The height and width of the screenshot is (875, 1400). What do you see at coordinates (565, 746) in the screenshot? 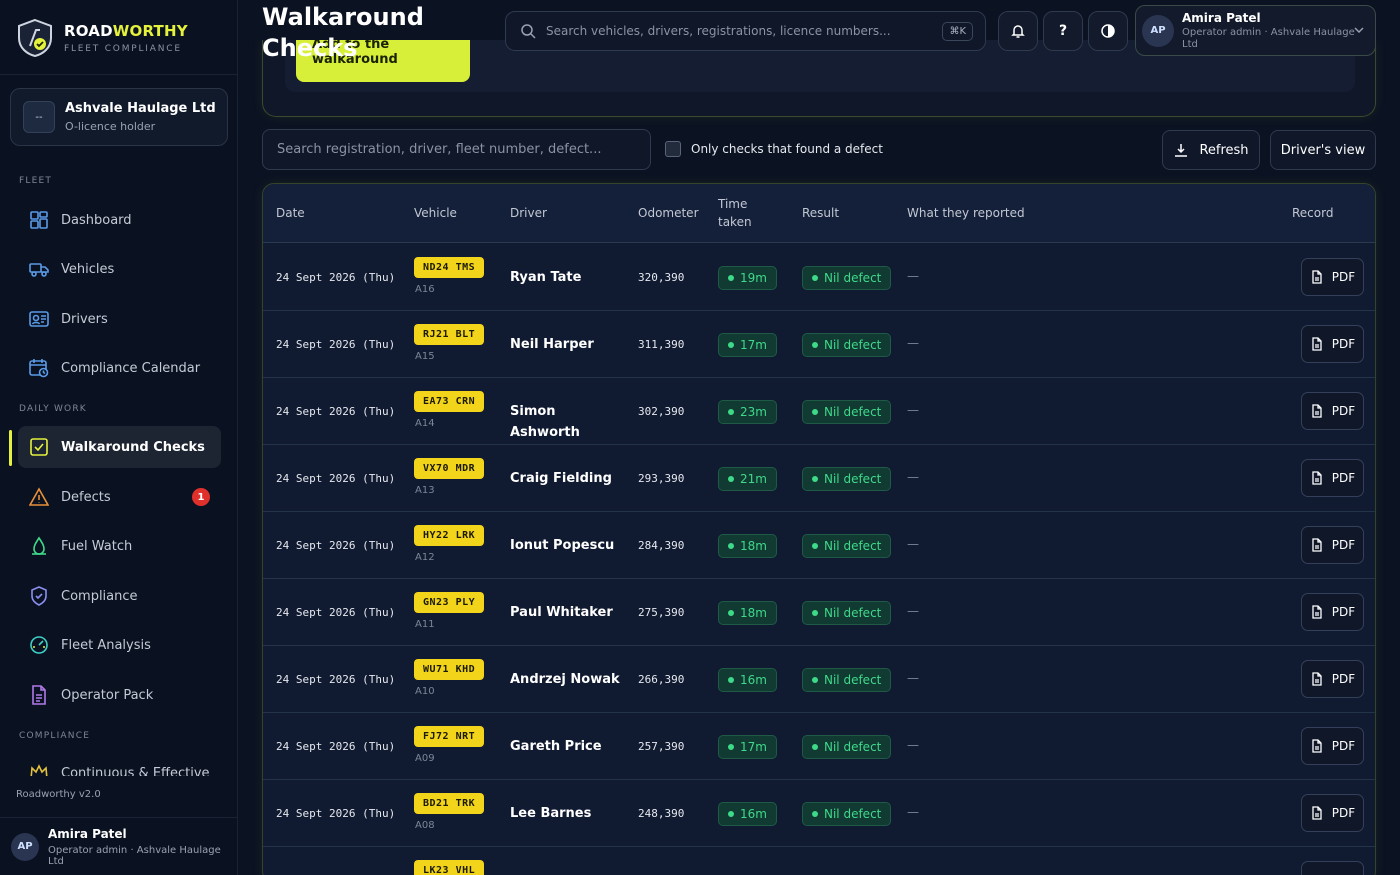
I see `driver-name: Gareth Price` at bounding box center [565, 746].